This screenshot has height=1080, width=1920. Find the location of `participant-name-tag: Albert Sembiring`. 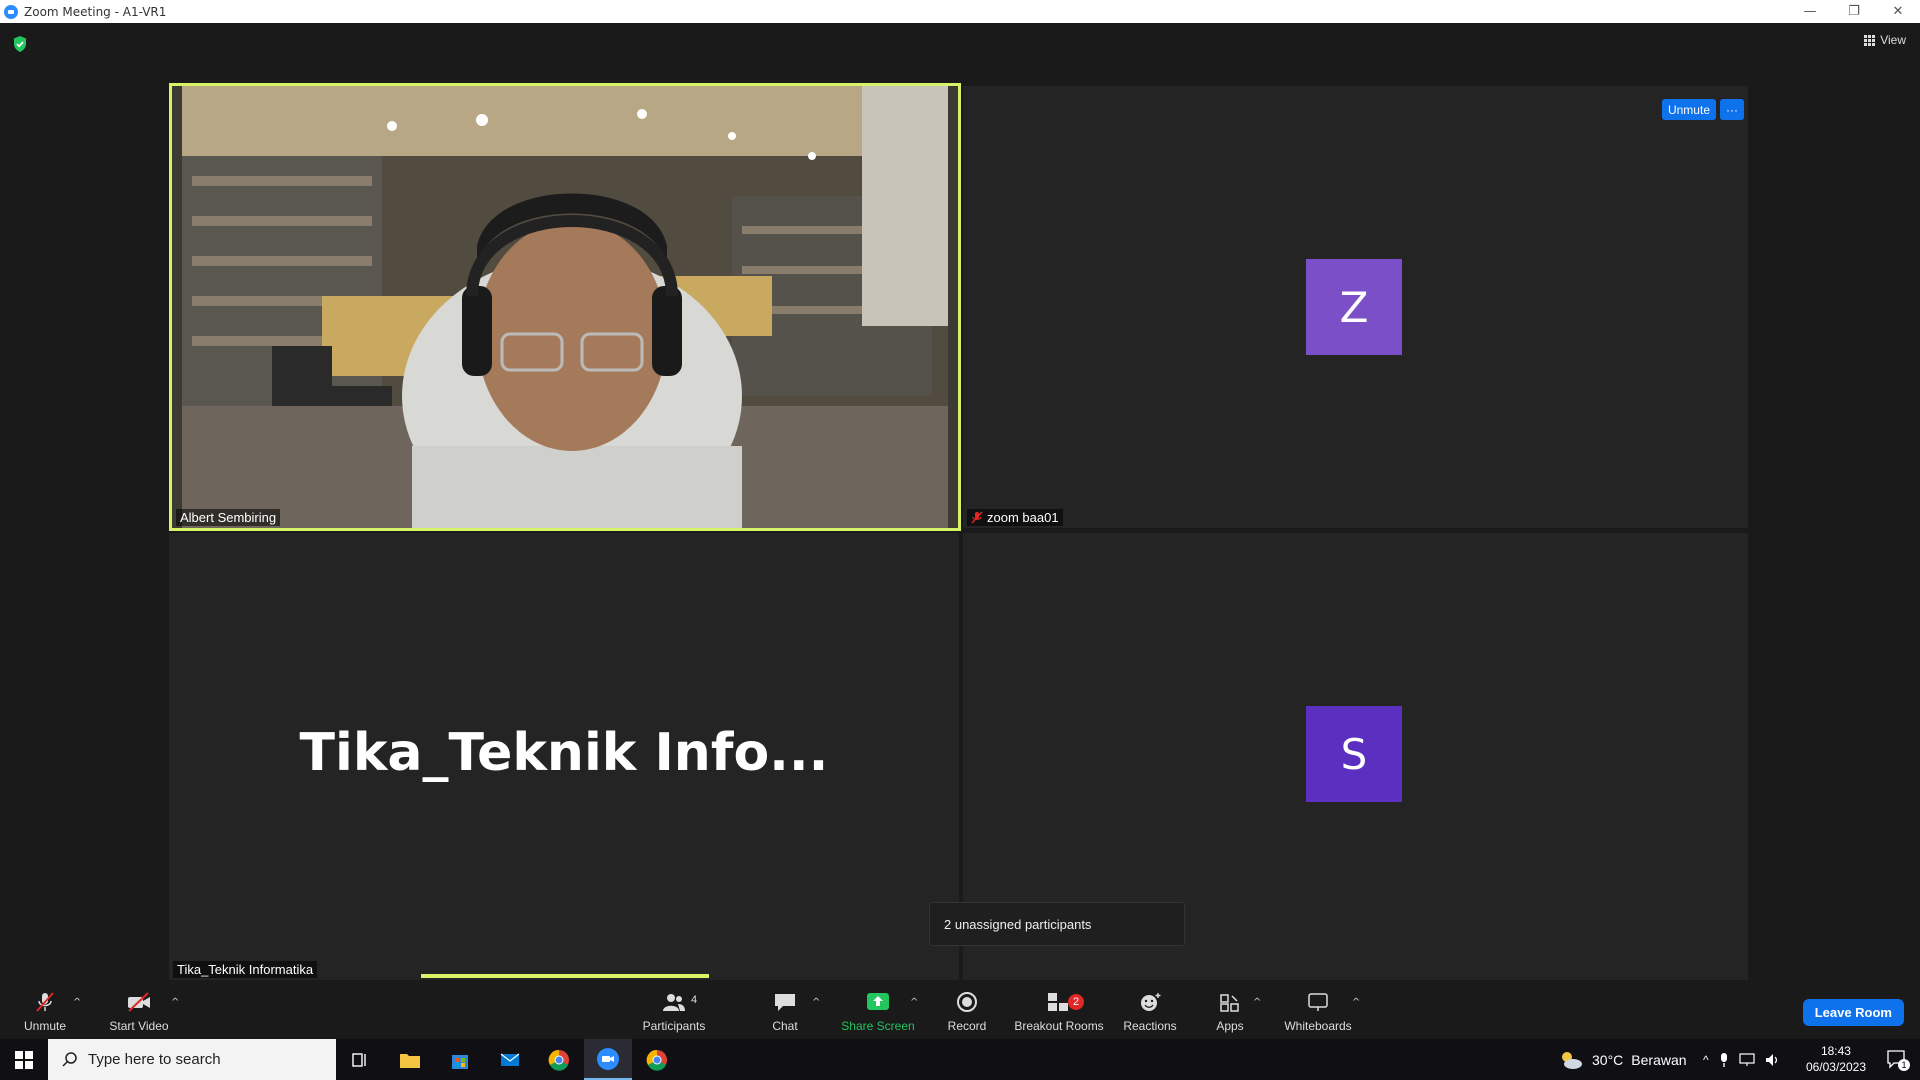

participant-name-tag: Albert Sembiring is located at coordinates (228, 517).